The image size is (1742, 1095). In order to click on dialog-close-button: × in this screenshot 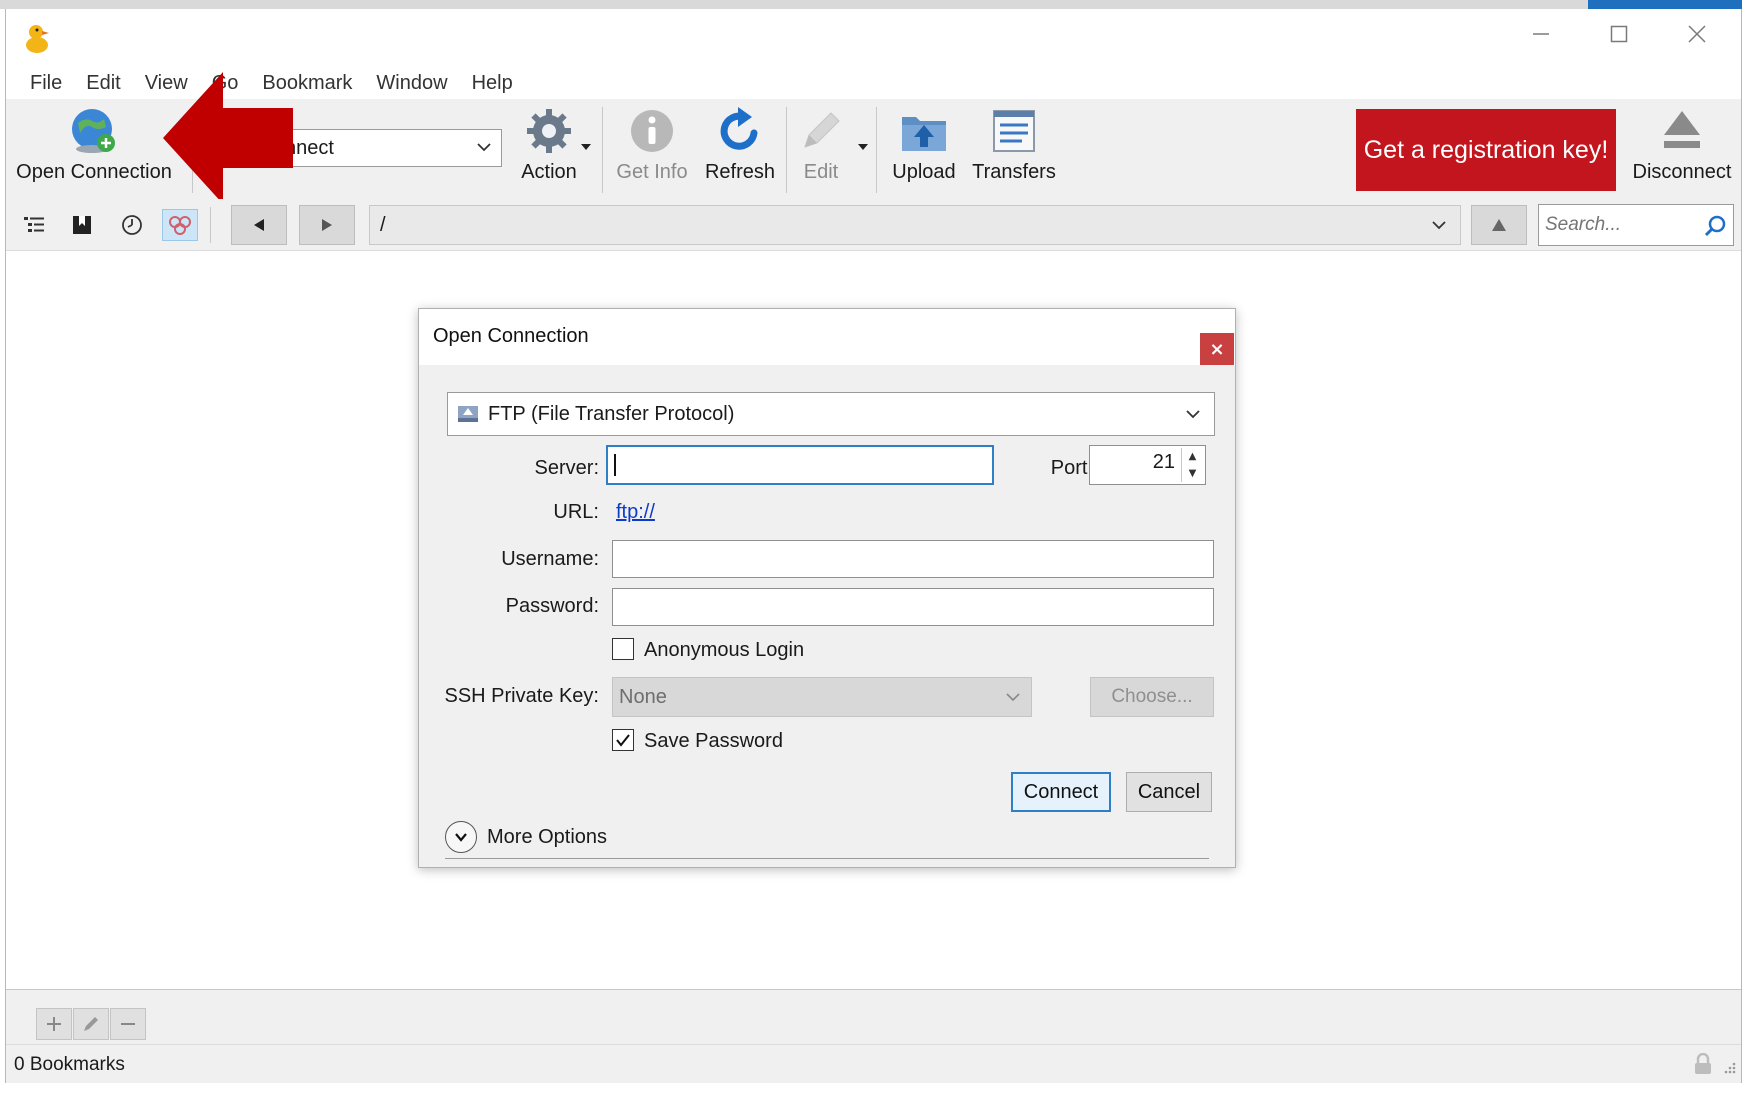, I will do `click(1217, 349)`.